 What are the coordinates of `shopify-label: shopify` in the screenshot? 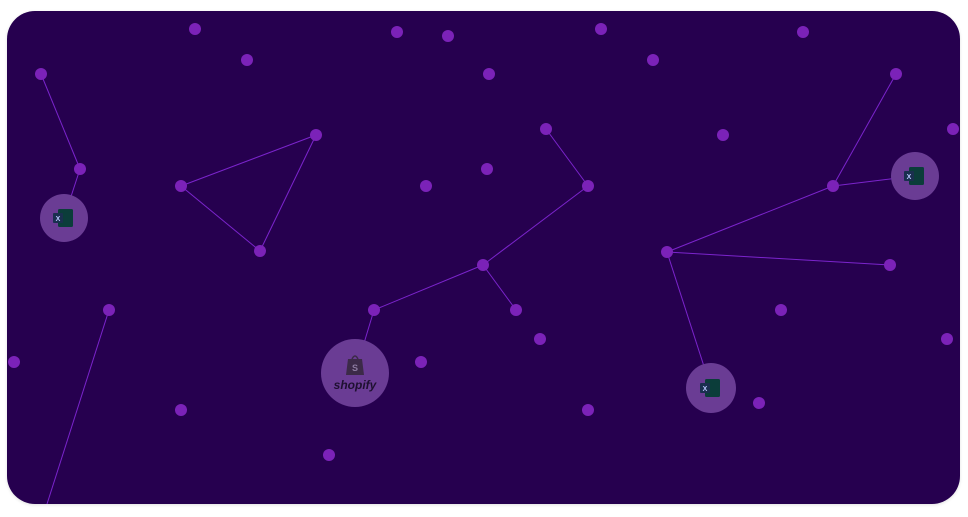 It's located at (356, 385).